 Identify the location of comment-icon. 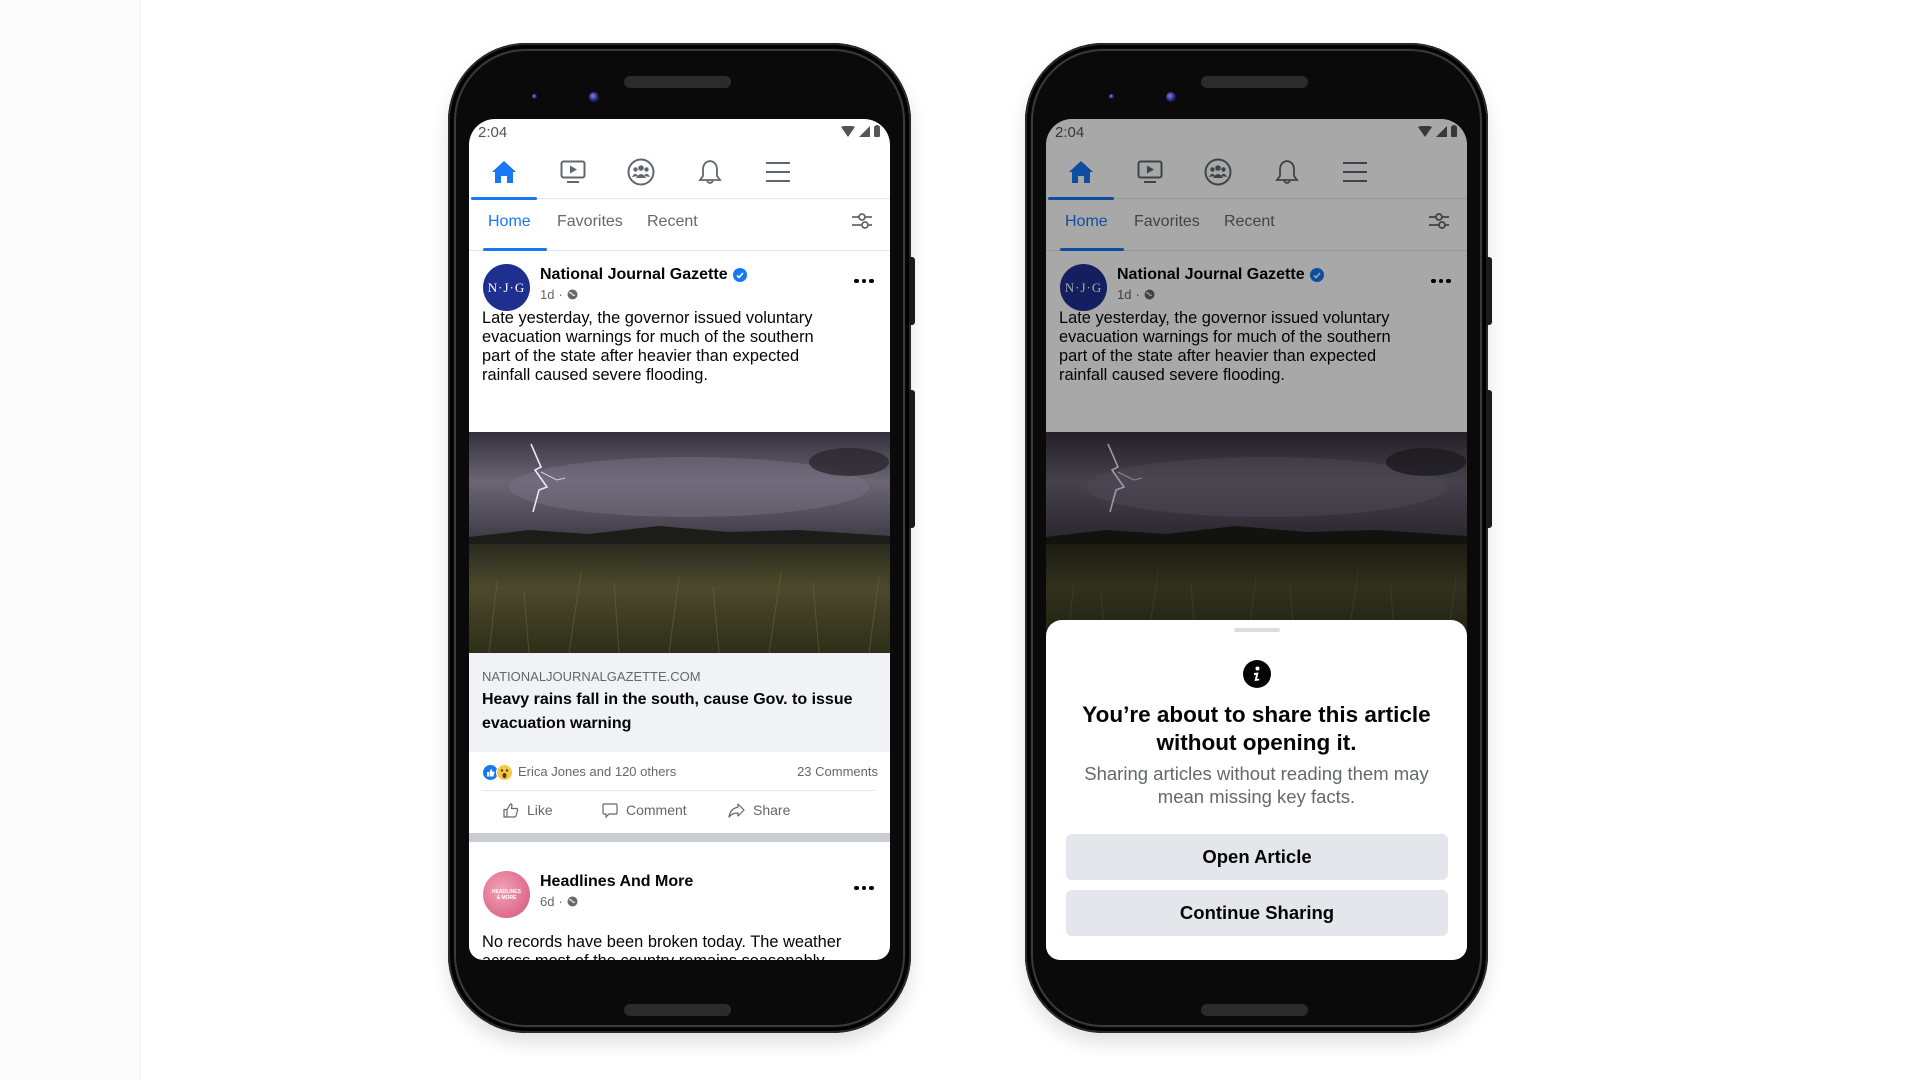
(610, 810).